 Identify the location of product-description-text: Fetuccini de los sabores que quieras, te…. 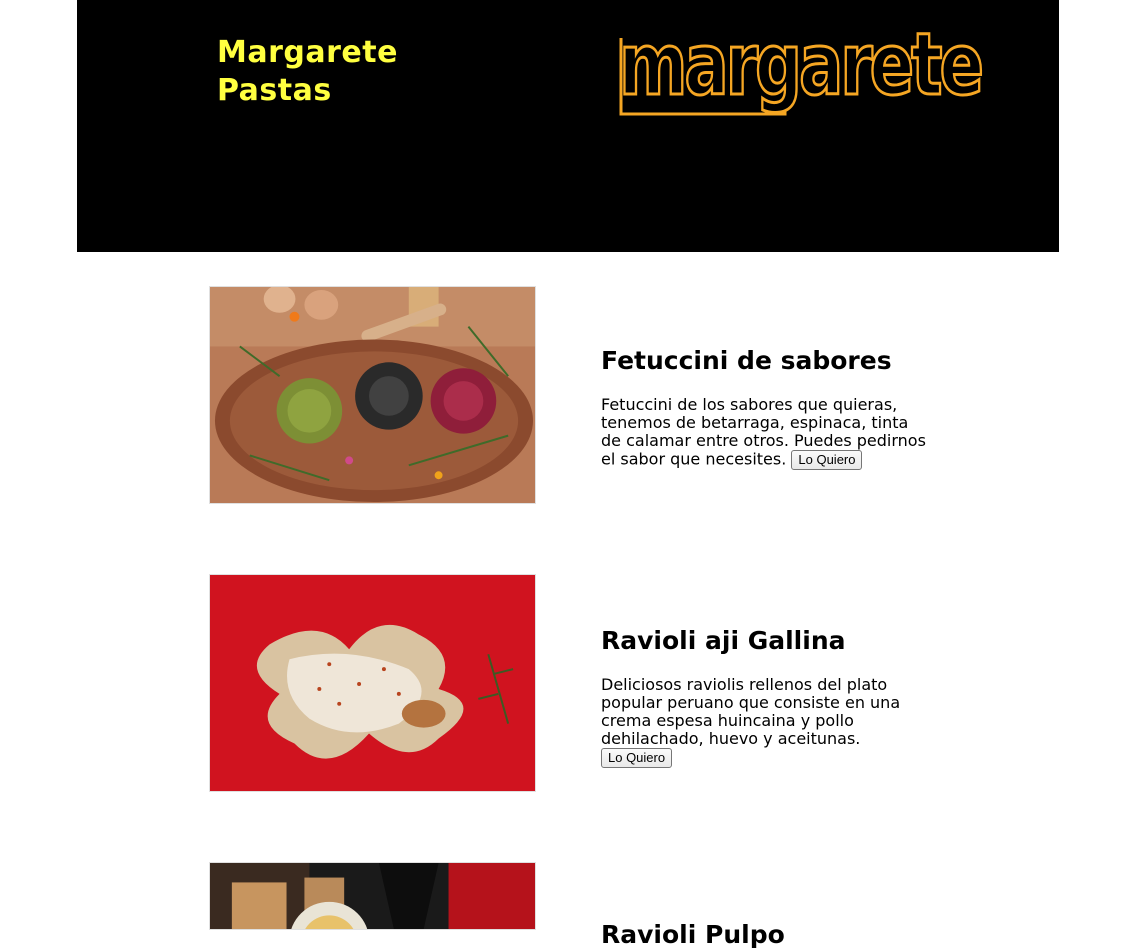
(763, 432).